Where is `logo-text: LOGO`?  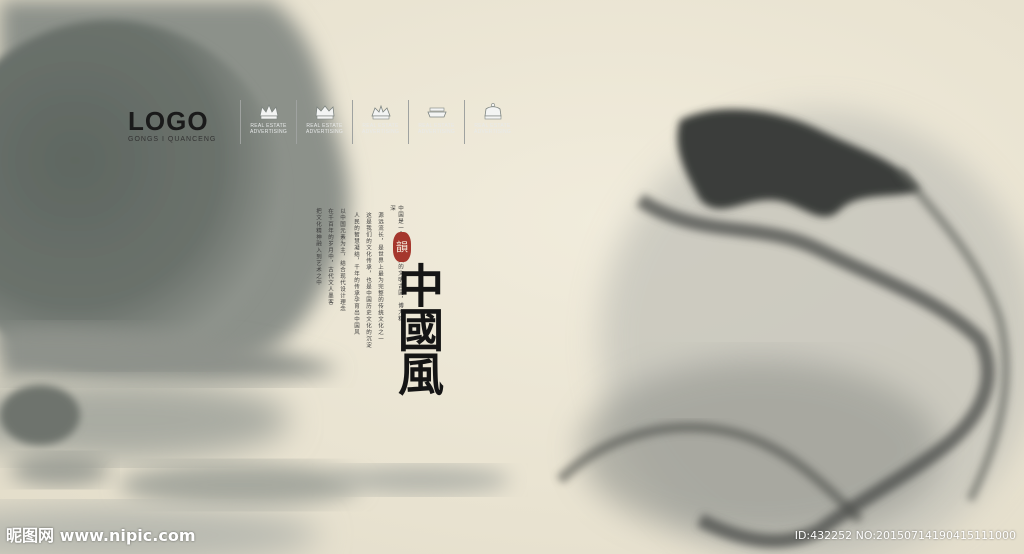
logo-text: LOGO is located at coordinates (168, 121).